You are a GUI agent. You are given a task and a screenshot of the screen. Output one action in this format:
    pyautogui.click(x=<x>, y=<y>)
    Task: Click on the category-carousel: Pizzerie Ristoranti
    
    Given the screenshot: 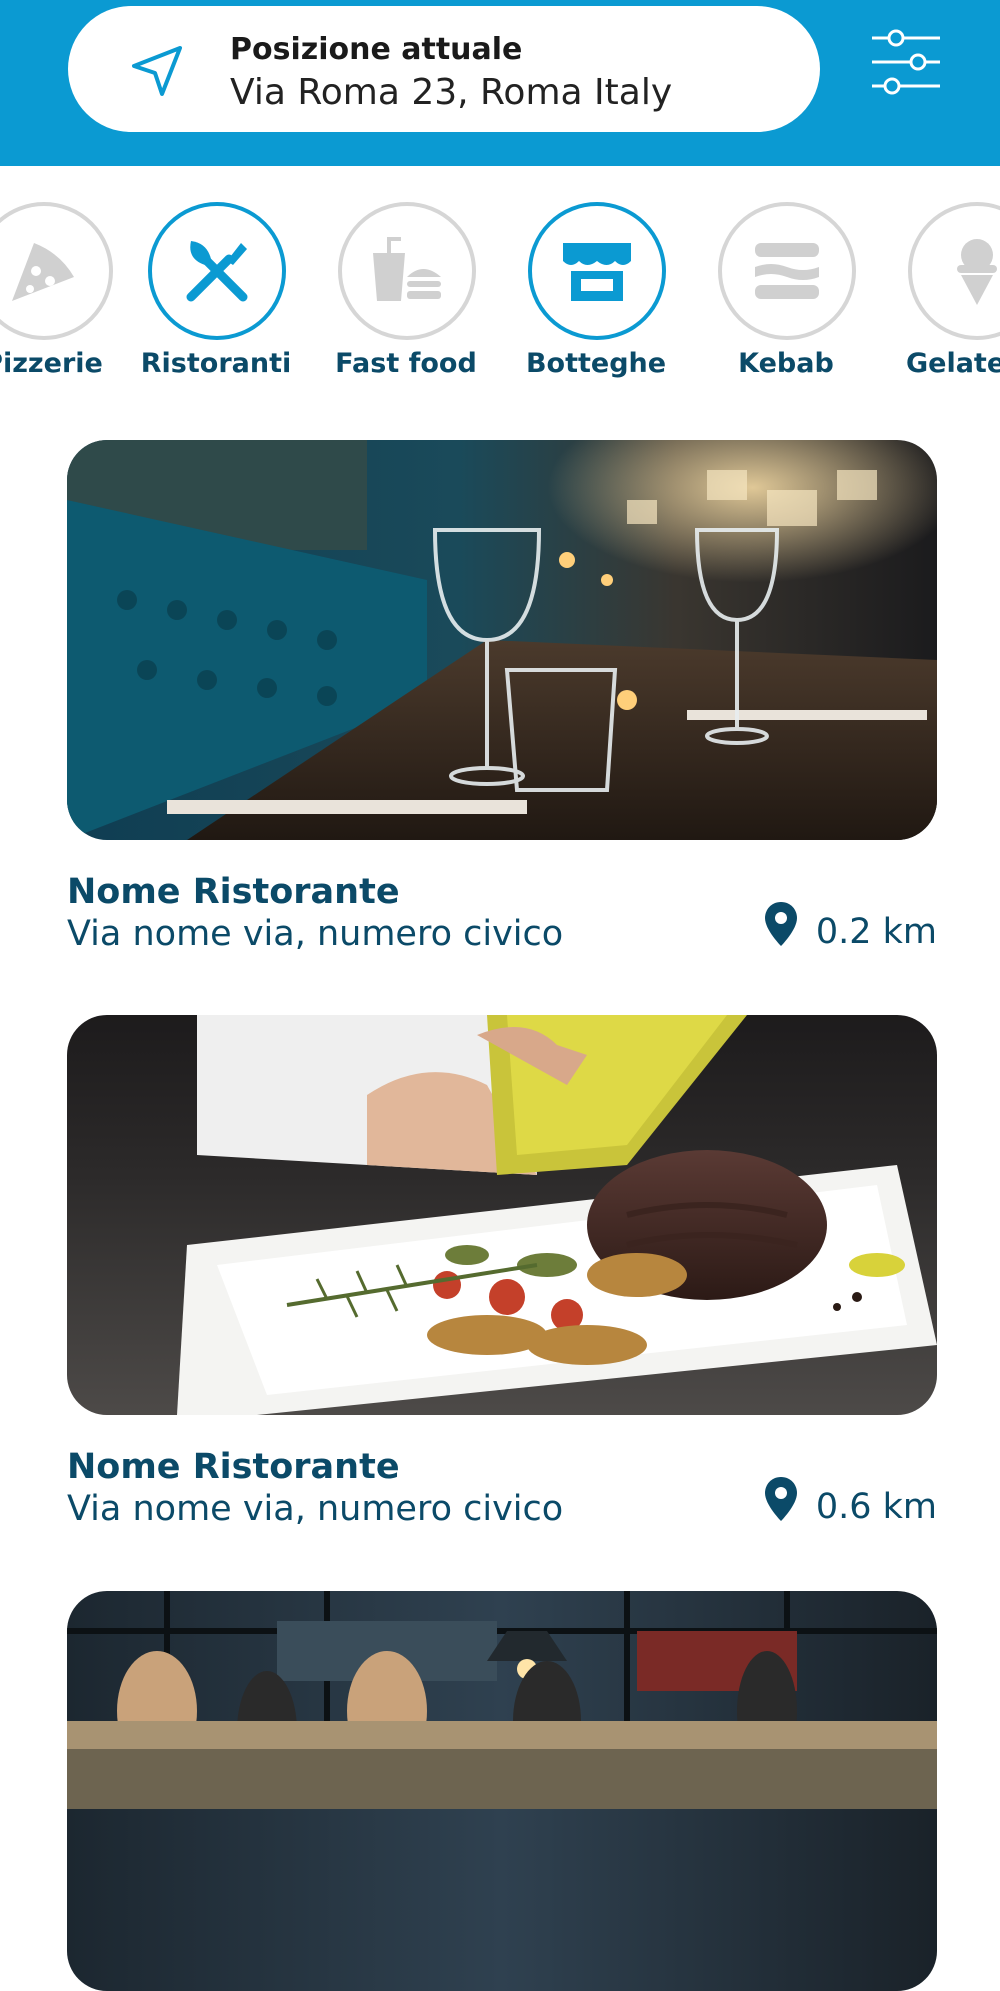 What is the action you would take?
    pyautogui.click(x=500, y=286)
    